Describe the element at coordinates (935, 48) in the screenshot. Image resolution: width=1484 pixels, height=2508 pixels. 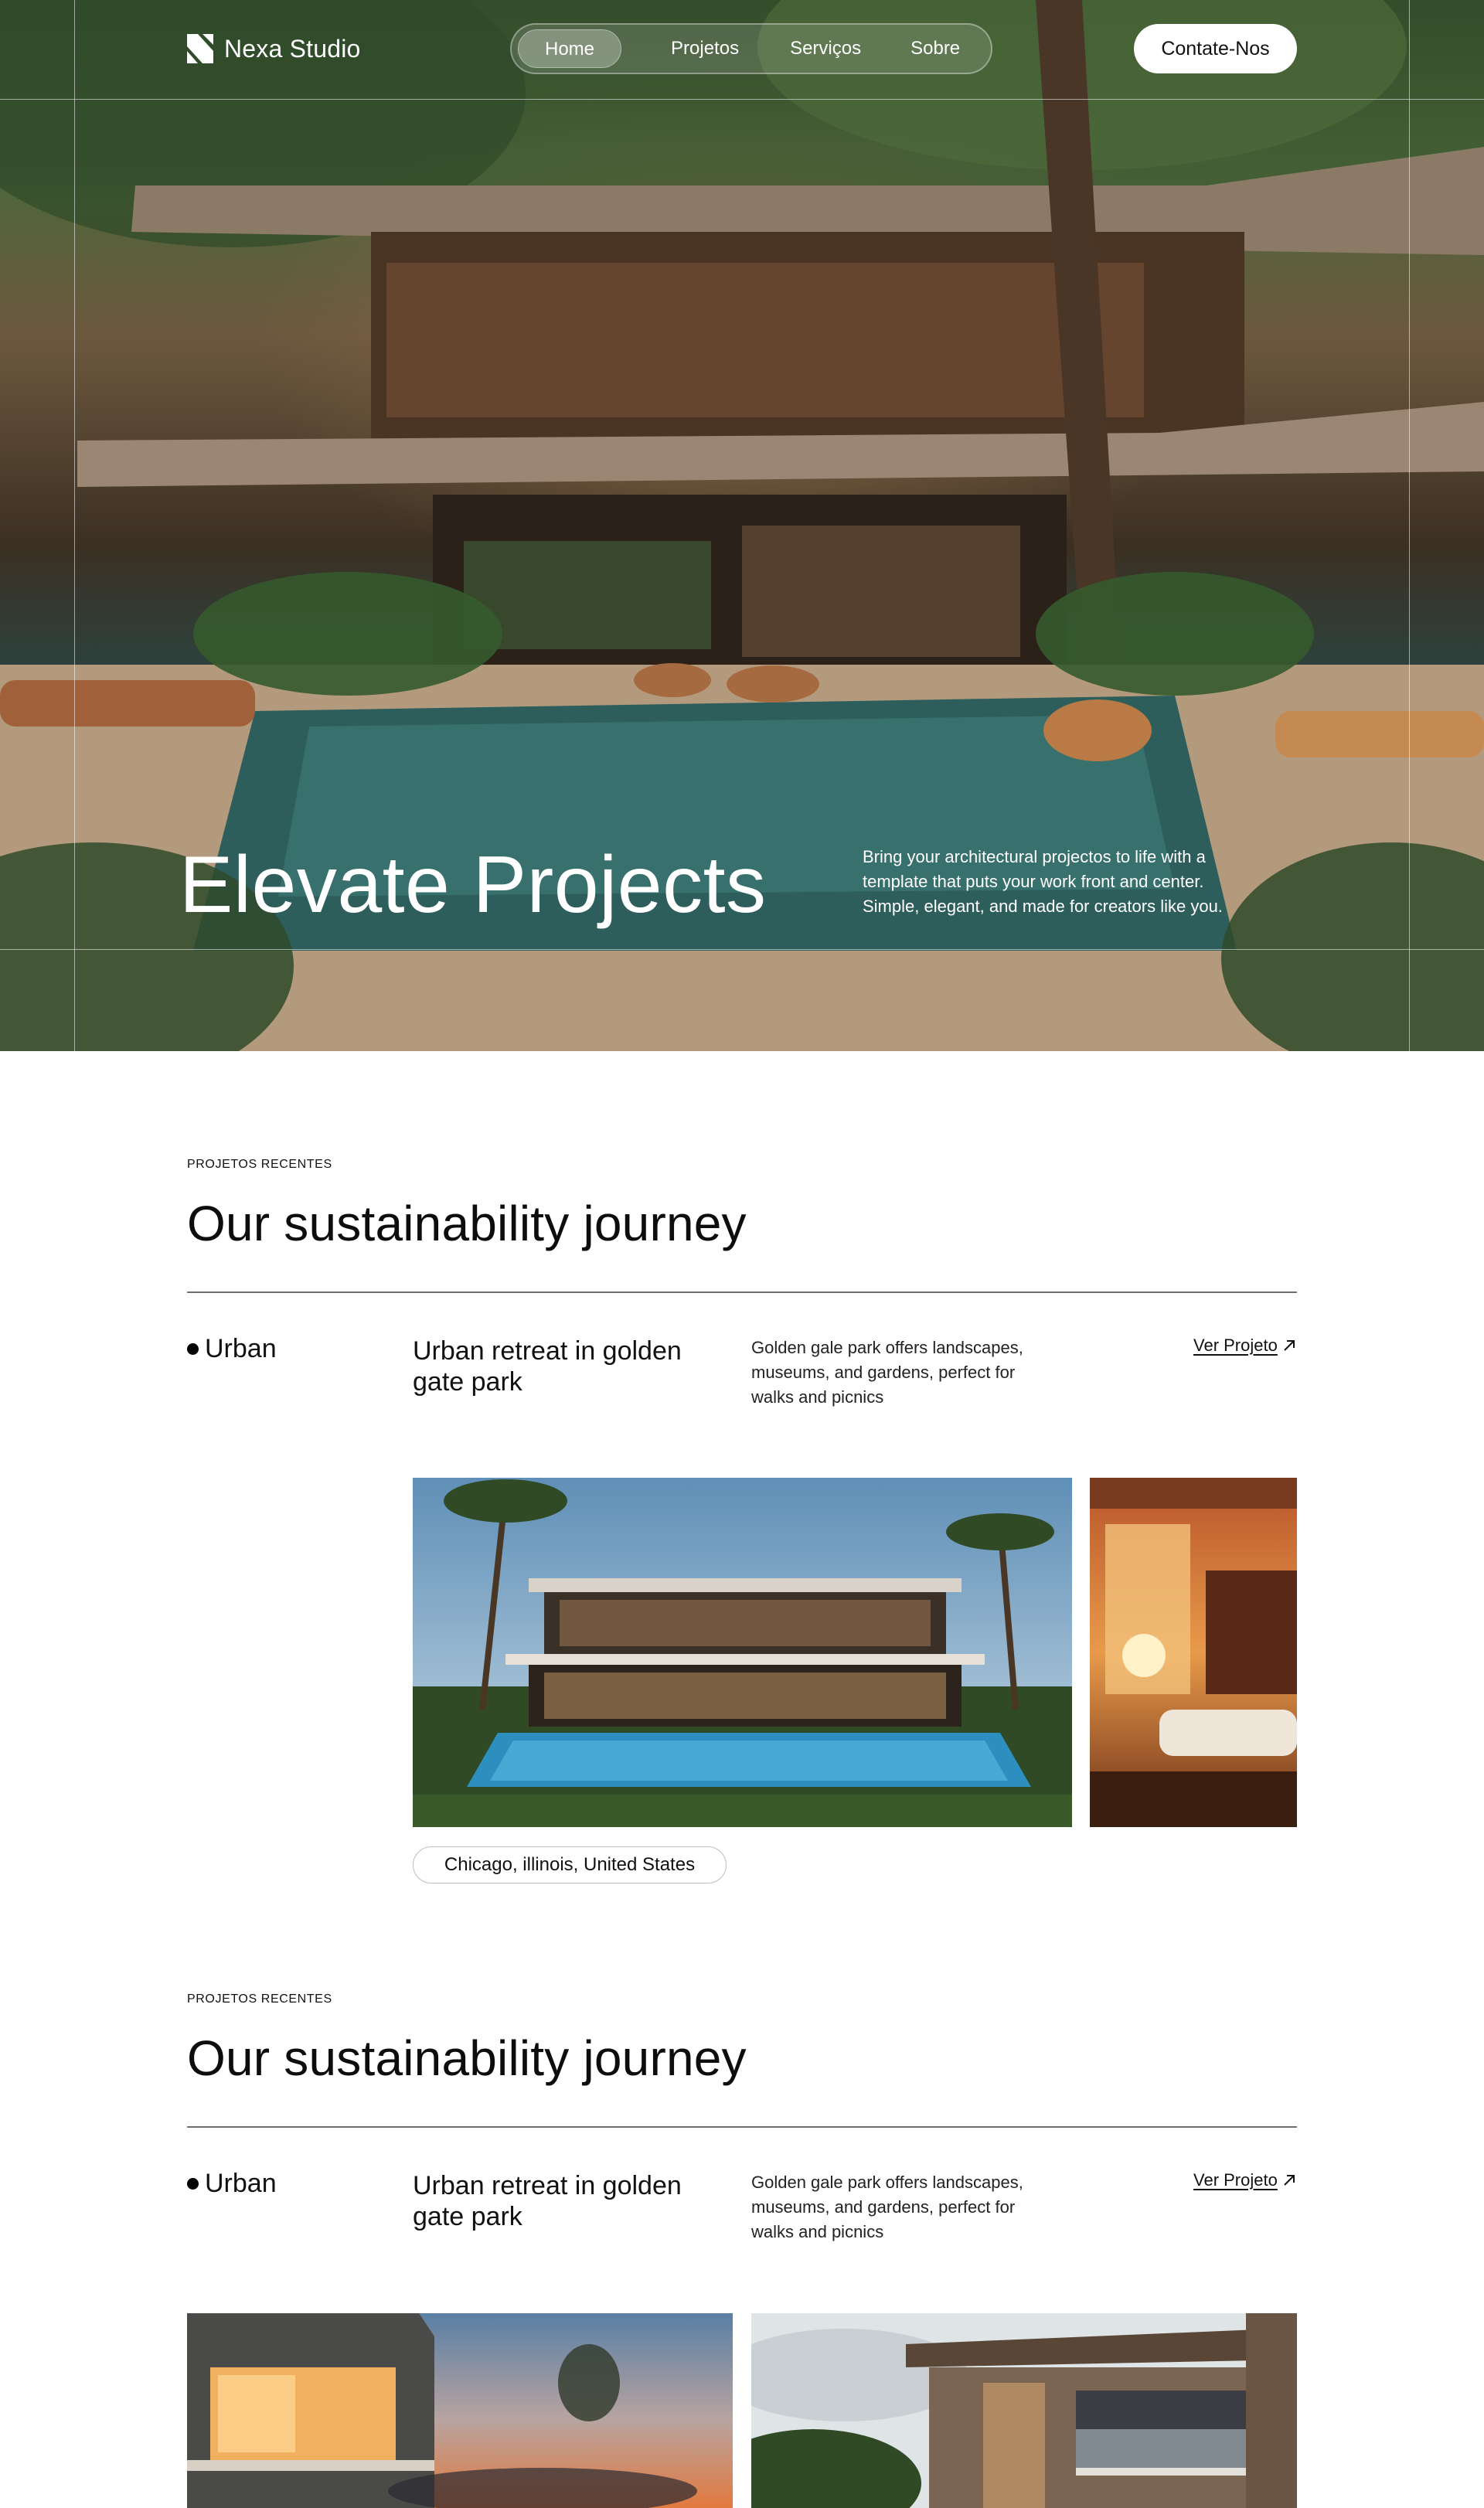
I see `nav-item-sobre: Sobre` at that location.